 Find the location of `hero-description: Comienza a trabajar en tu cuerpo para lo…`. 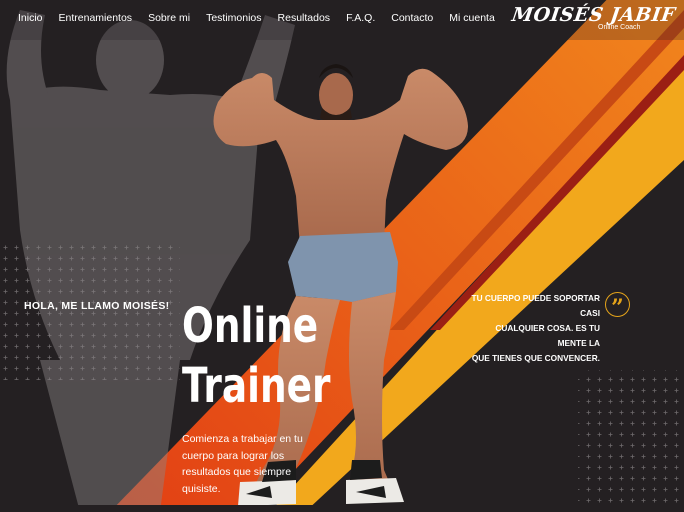

hero-description: Comienza a trabajar en tu cuerpo para lo… is located at coordinates (242, 464).